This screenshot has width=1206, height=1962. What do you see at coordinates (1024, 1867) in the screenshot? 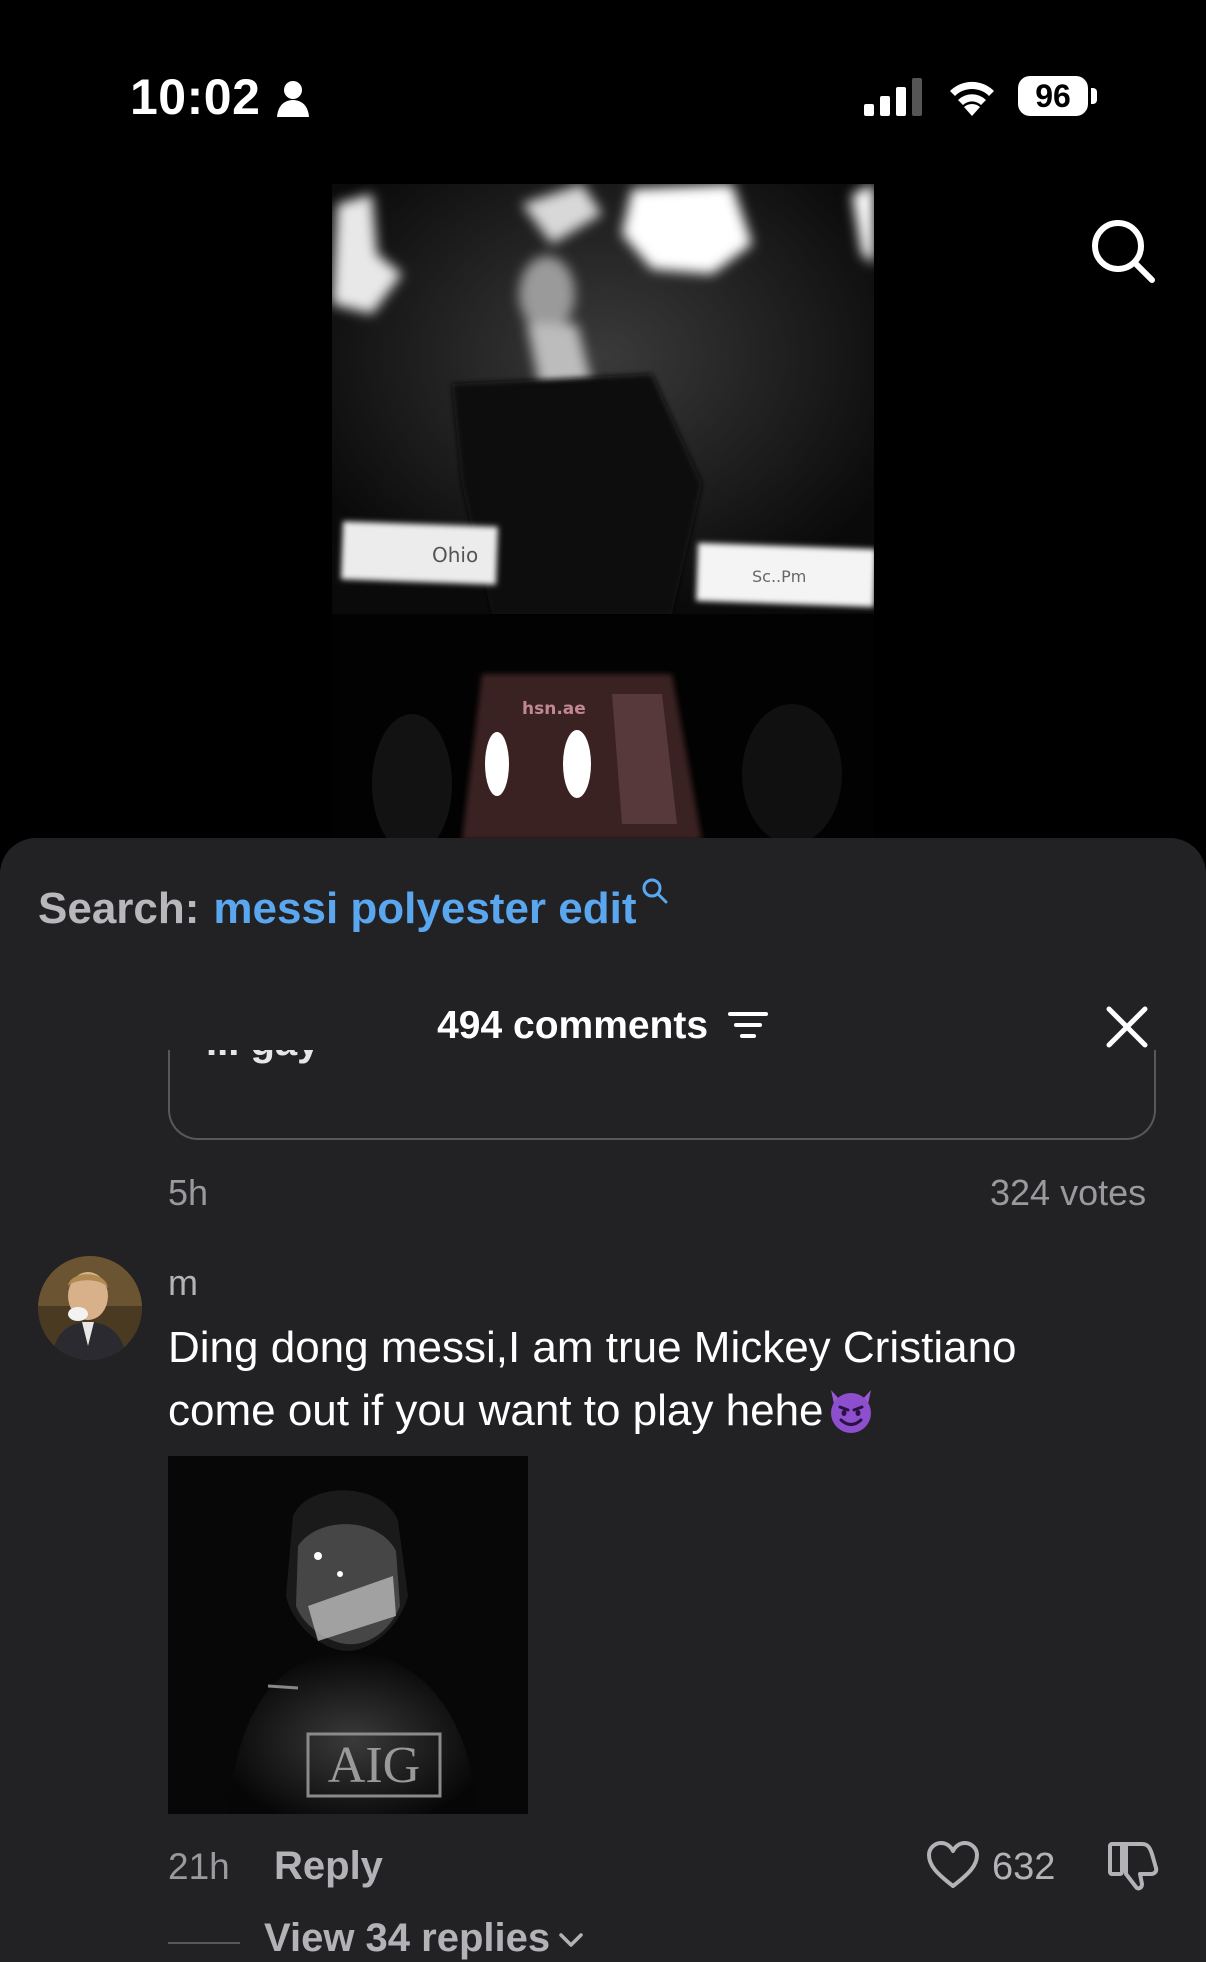
I see `like-count: 632` at bounding box center [1024, 1867].